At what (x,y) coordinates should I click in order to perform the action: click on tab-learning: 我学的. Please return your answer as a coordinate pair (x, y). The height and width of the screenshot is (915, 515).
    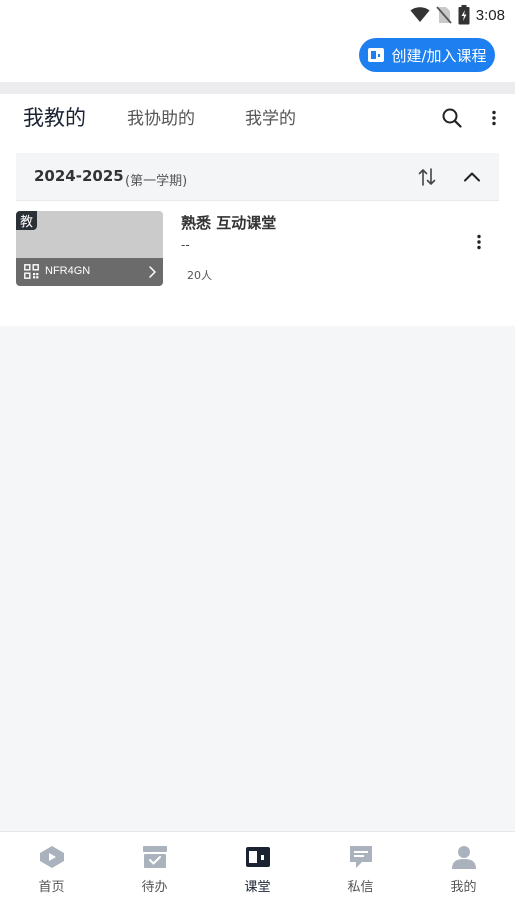
    Looking at the image, I should click on (270, 116).